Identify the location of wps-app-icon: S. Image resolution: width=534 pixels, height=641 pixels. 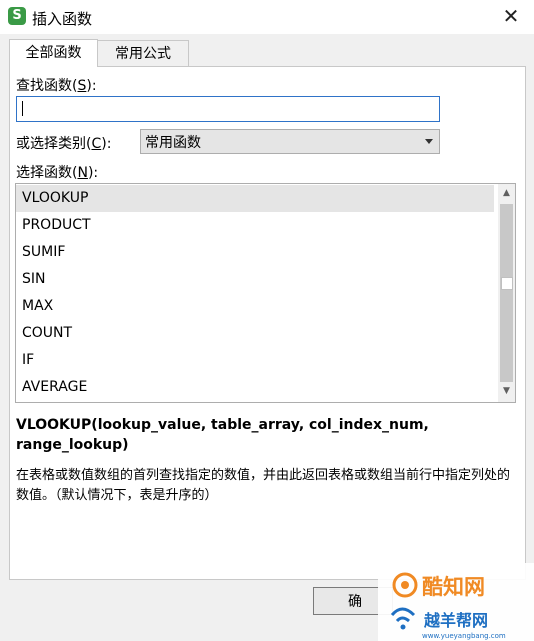
(17, 16).